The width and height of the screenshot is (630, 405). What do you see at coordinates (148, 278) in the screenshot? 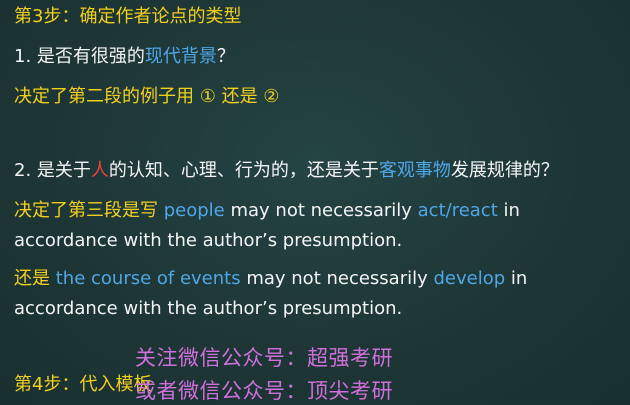
I see `answer-3-highlight-events: the course of events` at bounding box center [148, 278].